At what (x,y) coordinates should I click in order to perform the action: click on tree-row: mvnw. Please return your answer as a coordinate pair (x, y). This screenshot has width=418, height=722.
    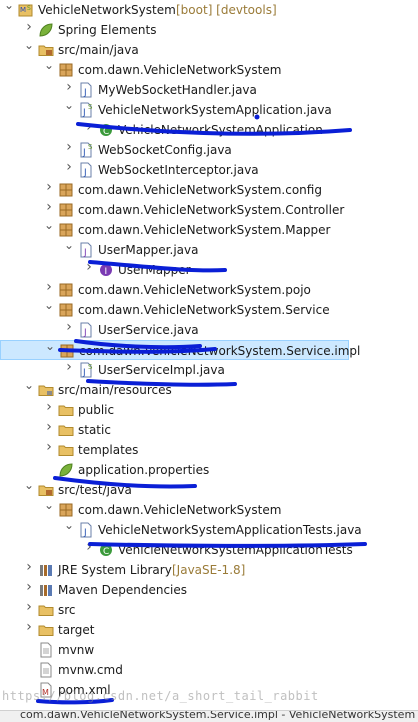
    Looking at the image, I should click on (209, 650).